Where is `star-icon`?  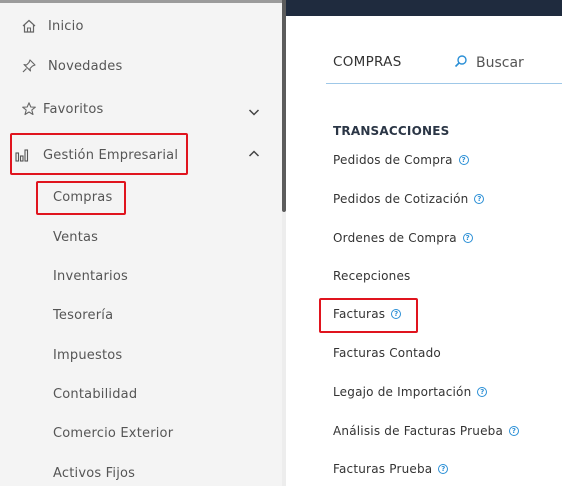
star-icon is located at coordinates (29, 109).